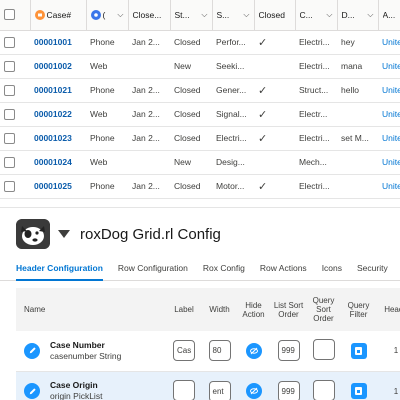 The height and width of the screenshot is (400, 400). Describe the element at coordinates (184, 351) in the screenshot. I see `label-input: Cas` at that location.